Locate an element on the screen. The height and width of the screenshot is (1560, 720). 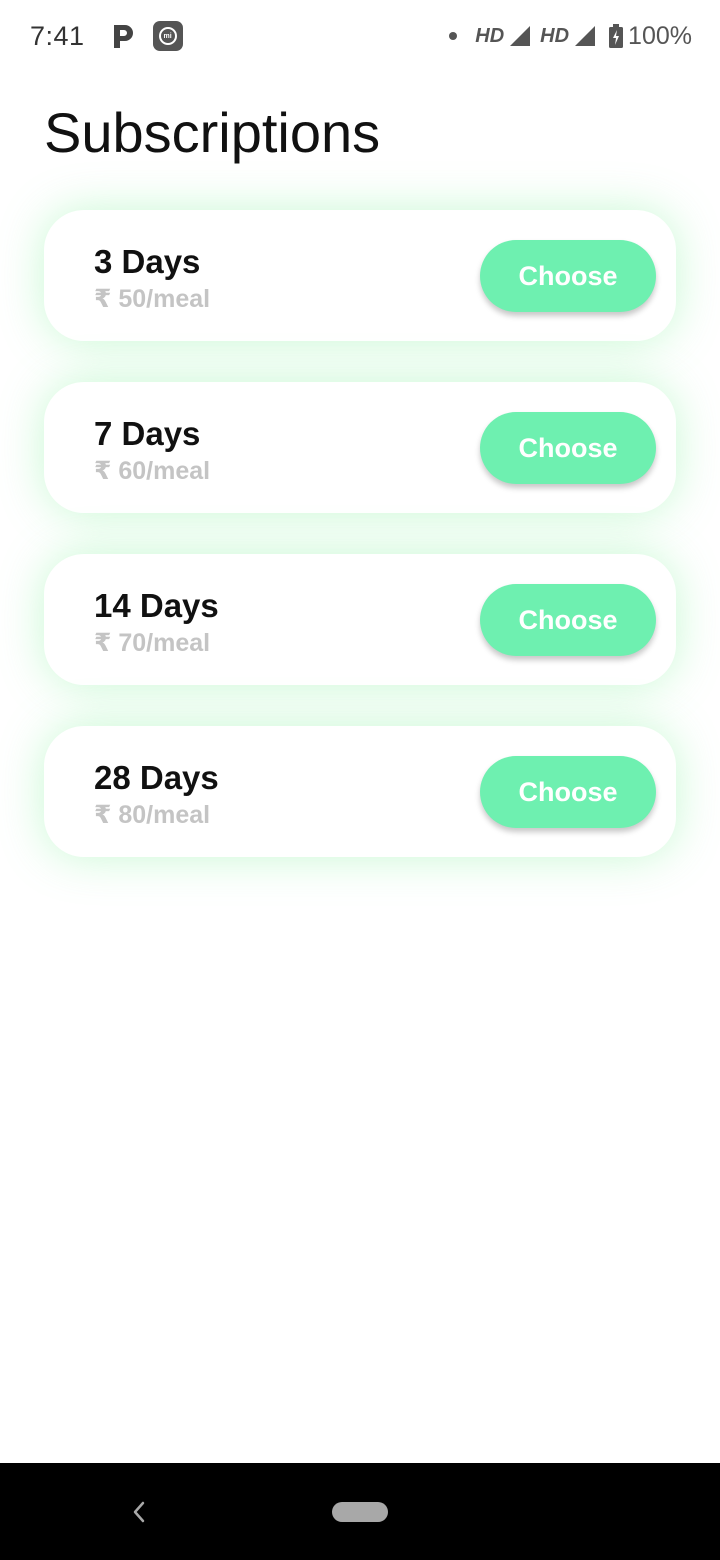
battery-charging-icon is located at coordinates (616, 36).